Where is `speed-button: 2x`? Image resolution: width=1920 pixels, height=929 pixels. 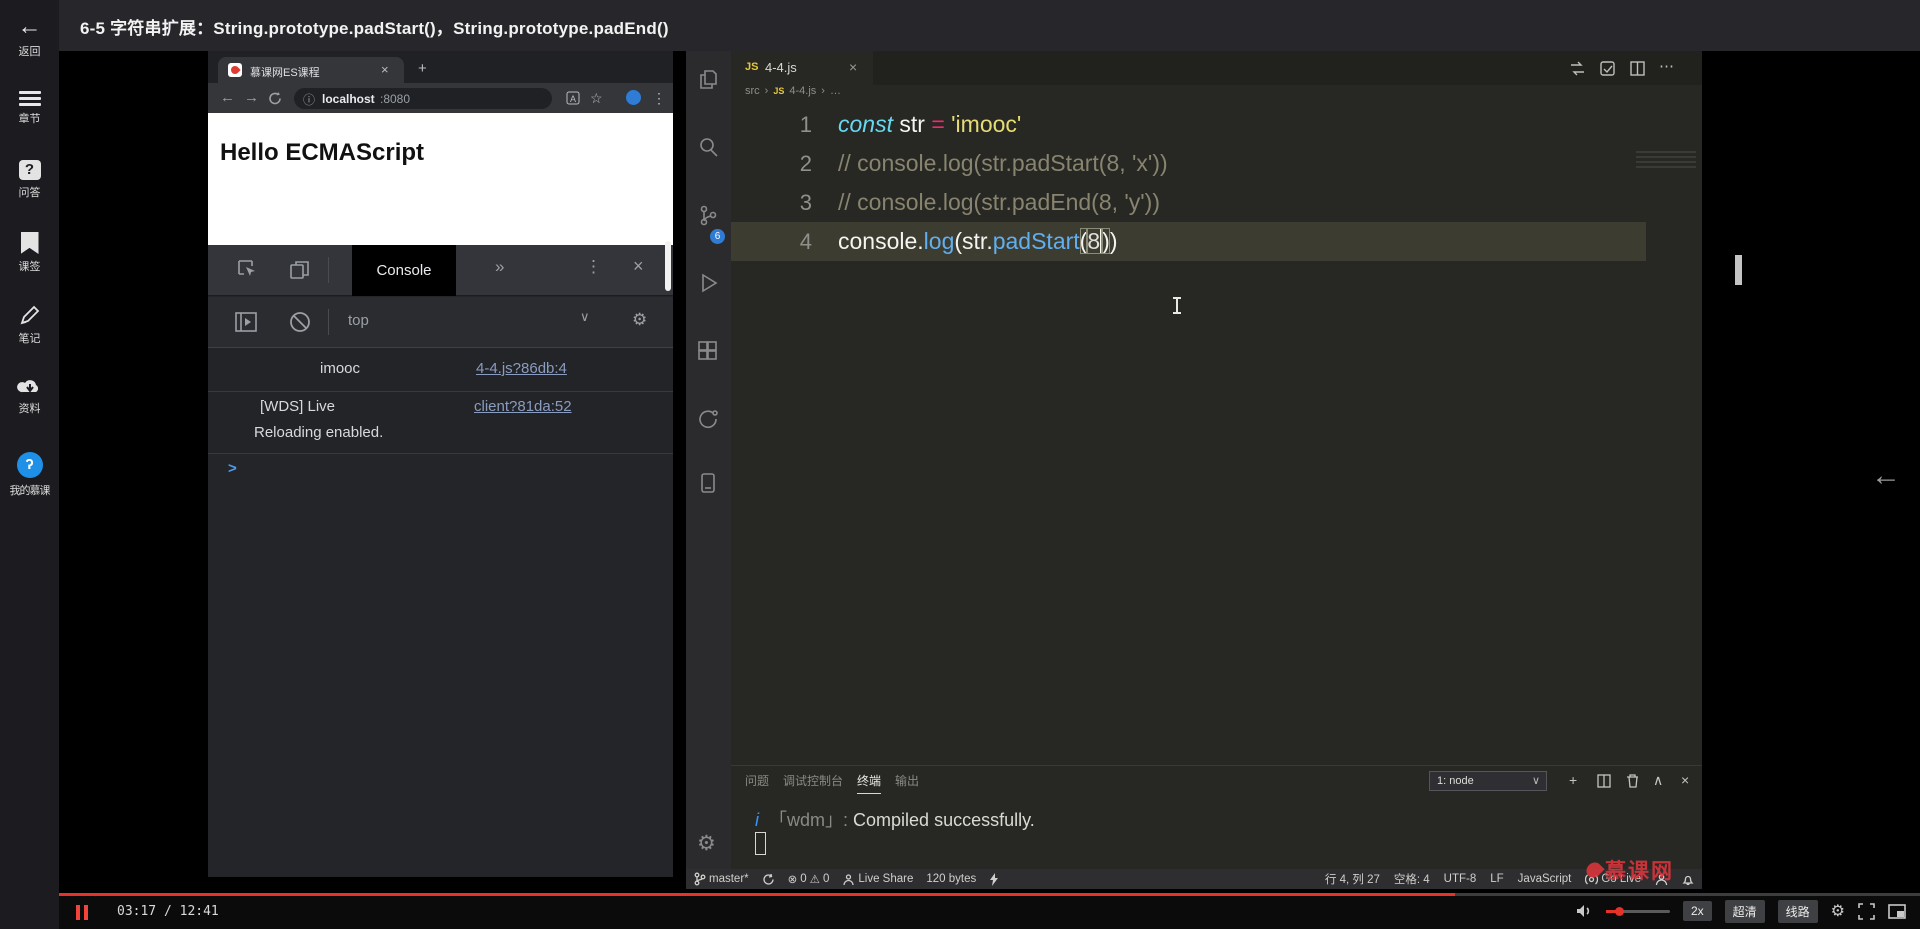 speed-button: 2x is located at coordinates (1697, 911).